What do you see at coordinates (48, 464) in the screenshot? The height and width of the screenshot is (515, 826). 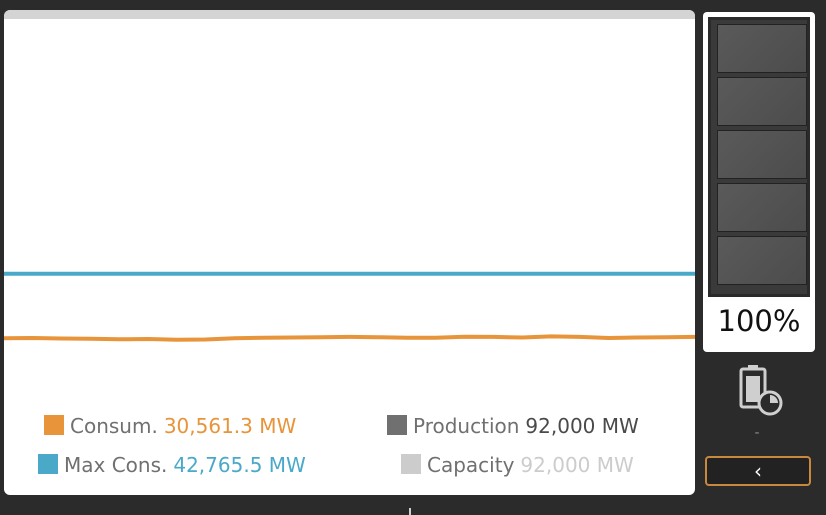 I see `max-cons-swatch` at bounding box center [48, 464].